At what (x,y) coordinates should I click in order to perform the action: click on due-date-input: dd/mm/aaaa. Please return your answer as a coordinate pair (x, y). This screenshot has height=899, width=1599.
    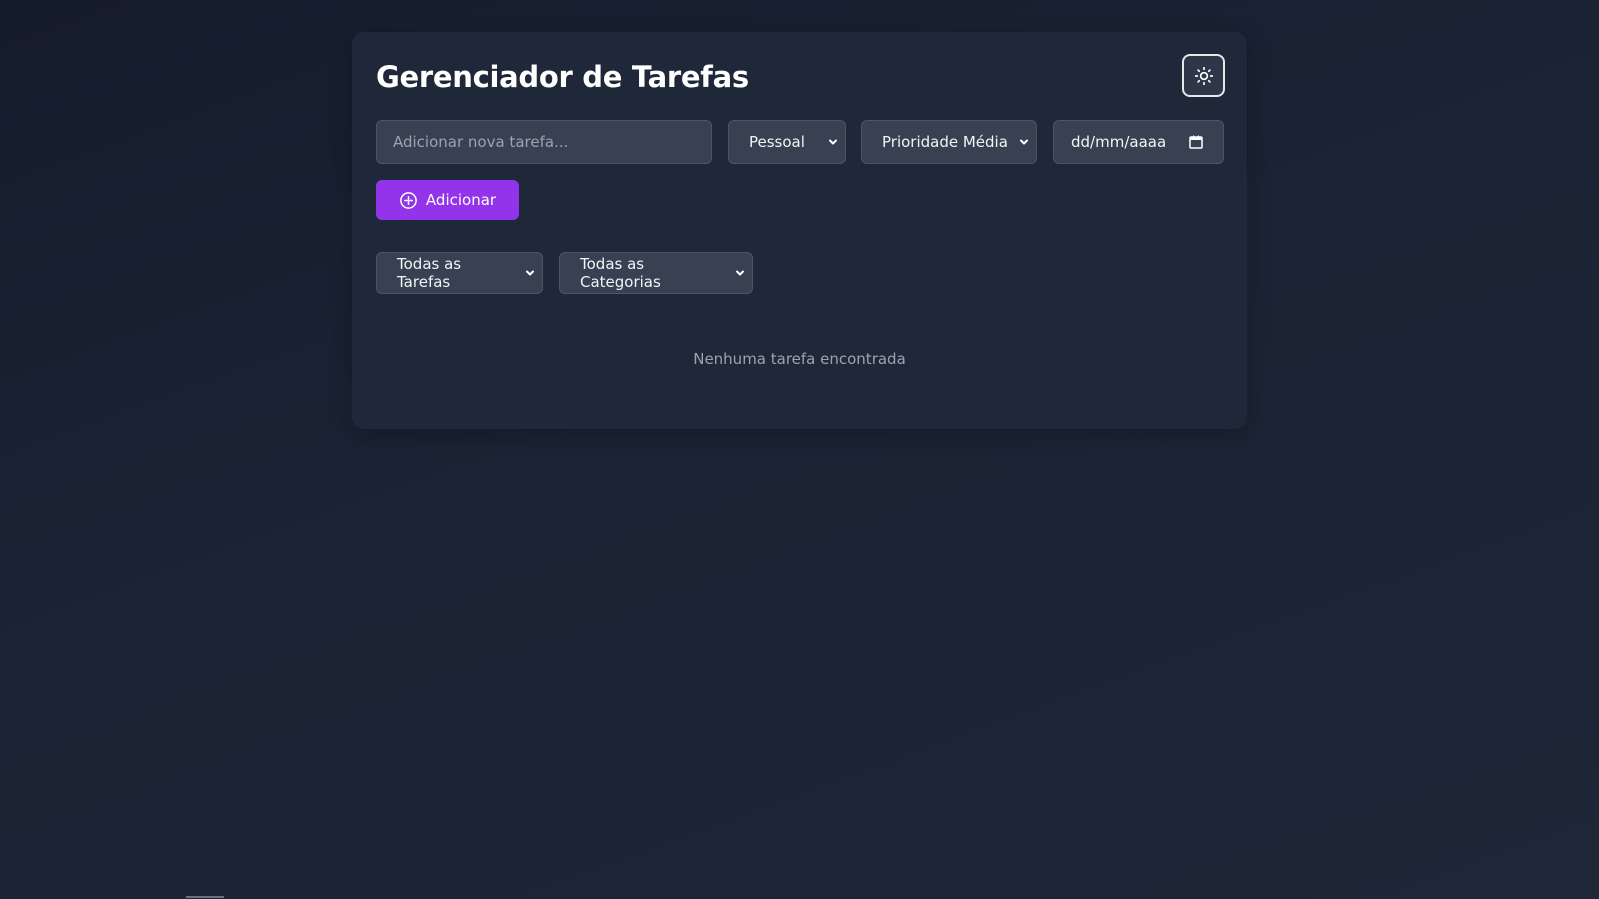
    Looking at the image, I should click on (1138, 142).